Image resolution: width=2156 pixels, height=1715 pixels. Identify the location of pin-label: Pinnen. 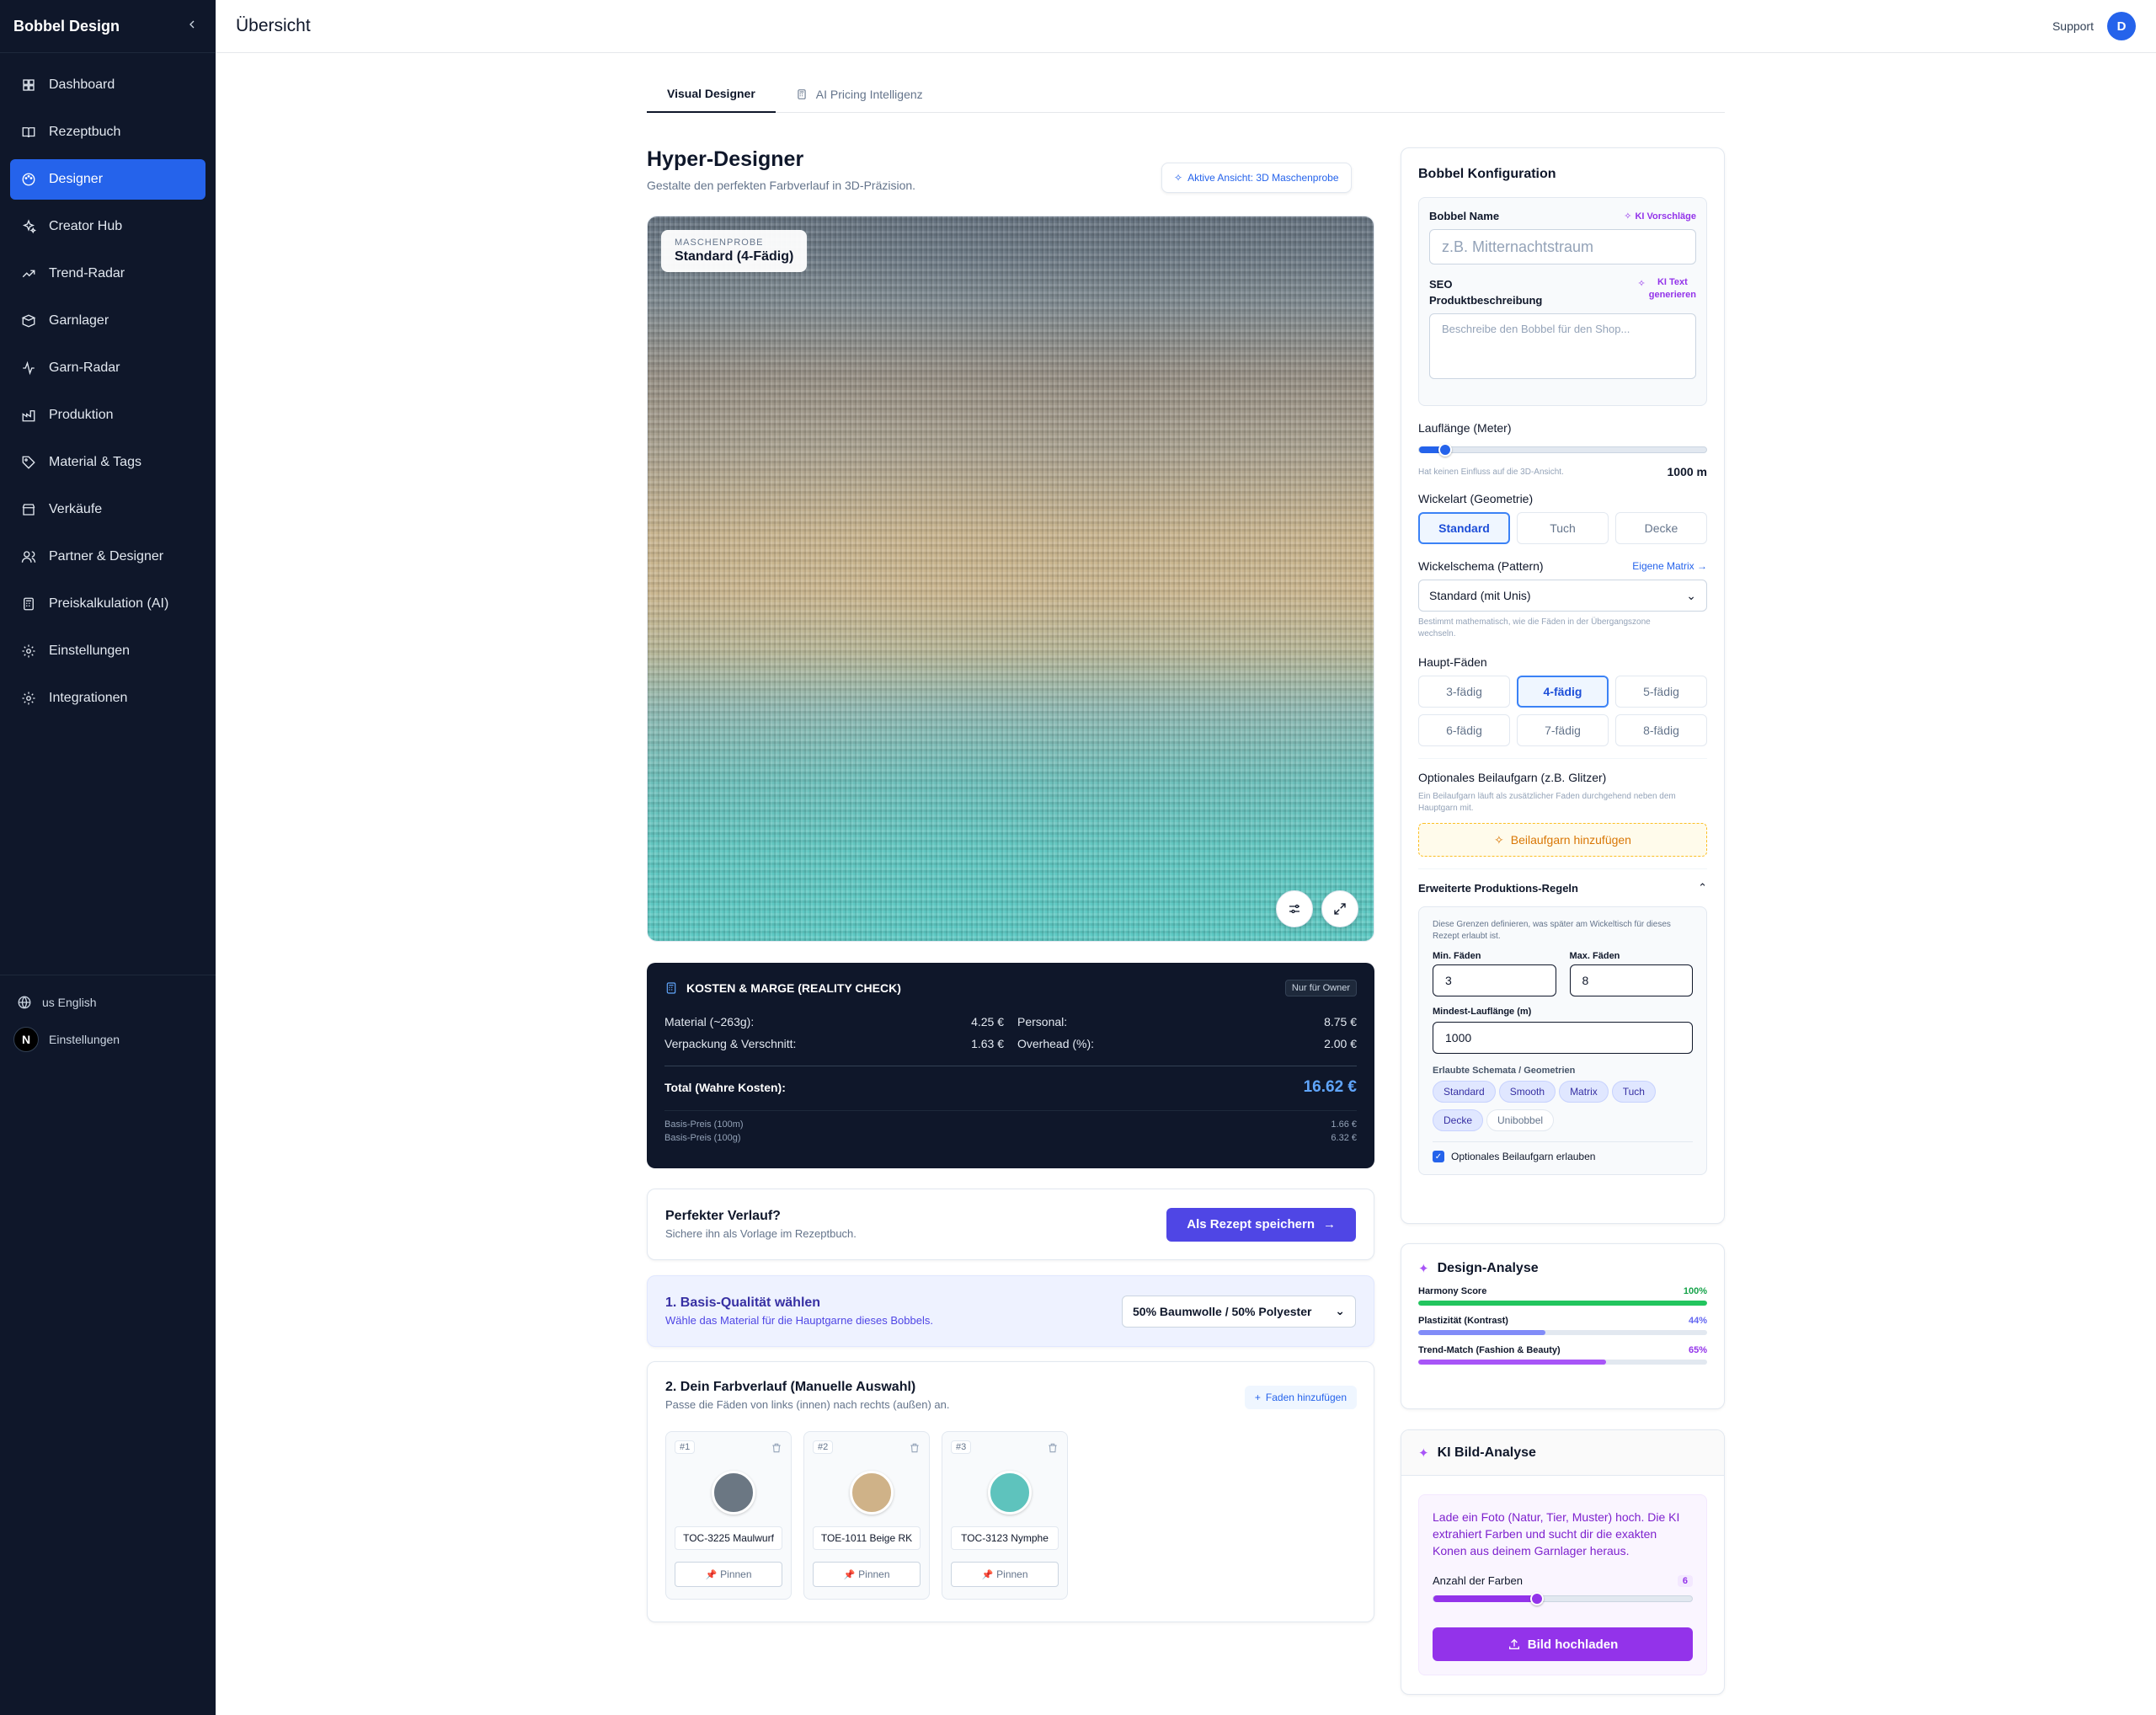
(736, 1574).